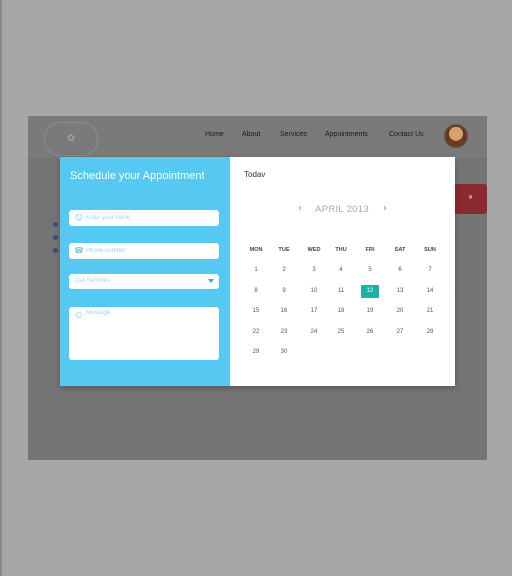 This screenshot has height=576, width=512. I want to click on month-label: APRIL 2013, so click(342, 209).